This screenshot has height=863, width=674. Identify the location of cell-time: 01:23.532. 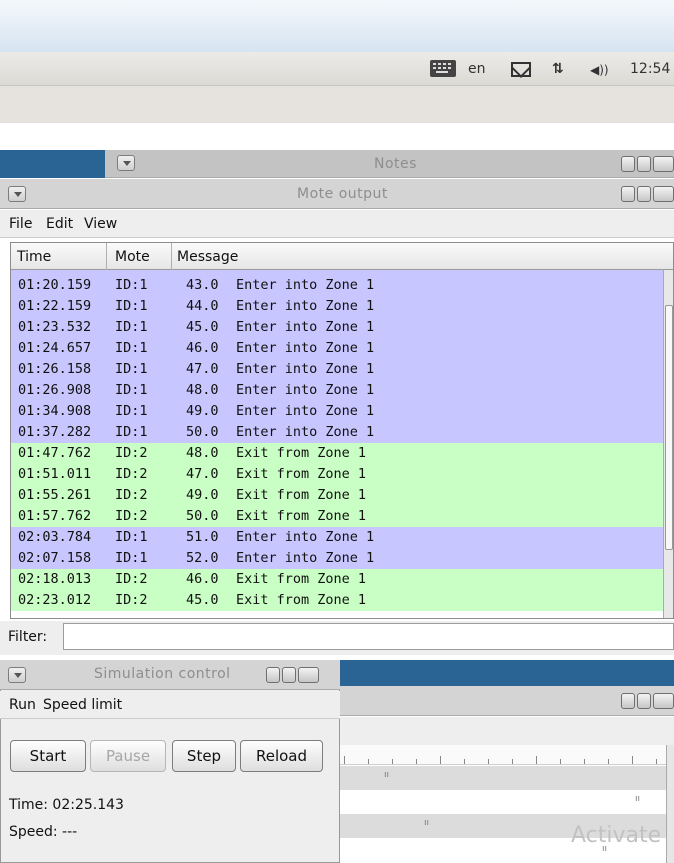
(55, 327).